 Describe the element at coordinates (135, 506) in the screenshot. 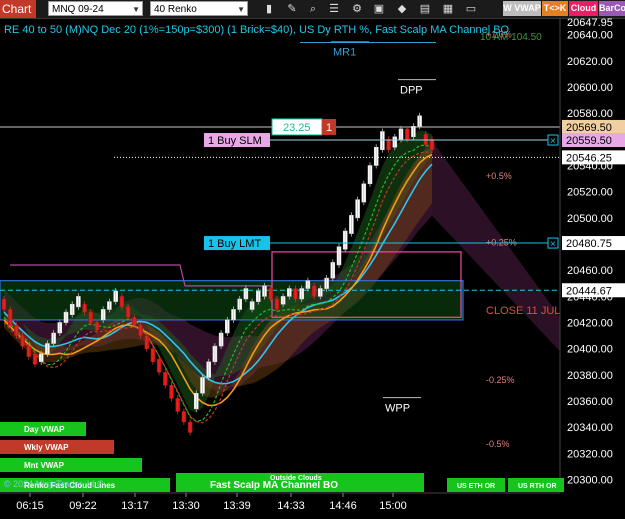

I see `x-tick-label: 13:17` at that location.